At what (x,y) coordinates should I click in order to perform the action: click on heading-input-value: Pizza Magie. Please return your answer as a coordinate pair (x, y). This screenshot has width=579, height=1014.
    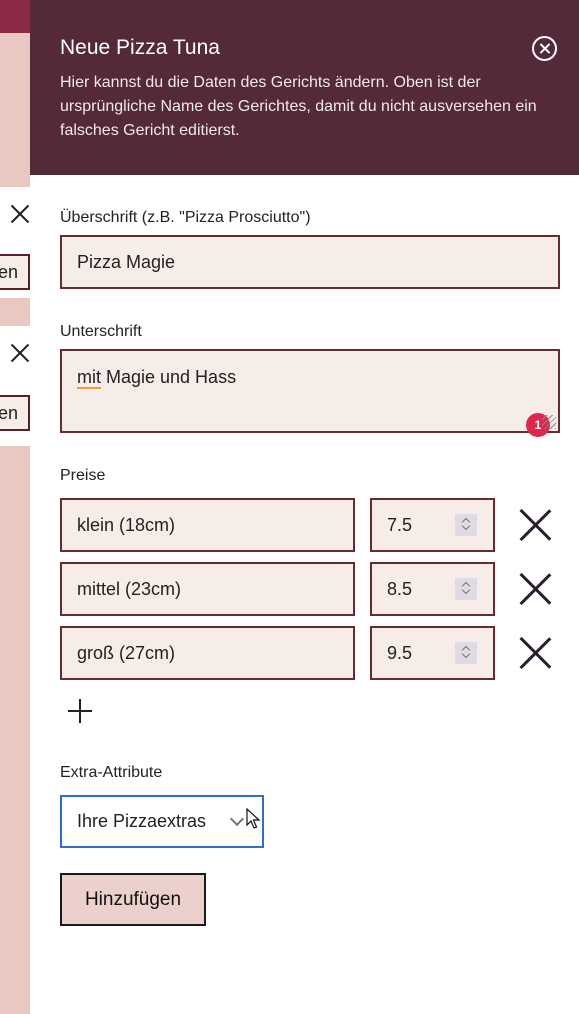
    Looking at the image, I should click on (126, 261).